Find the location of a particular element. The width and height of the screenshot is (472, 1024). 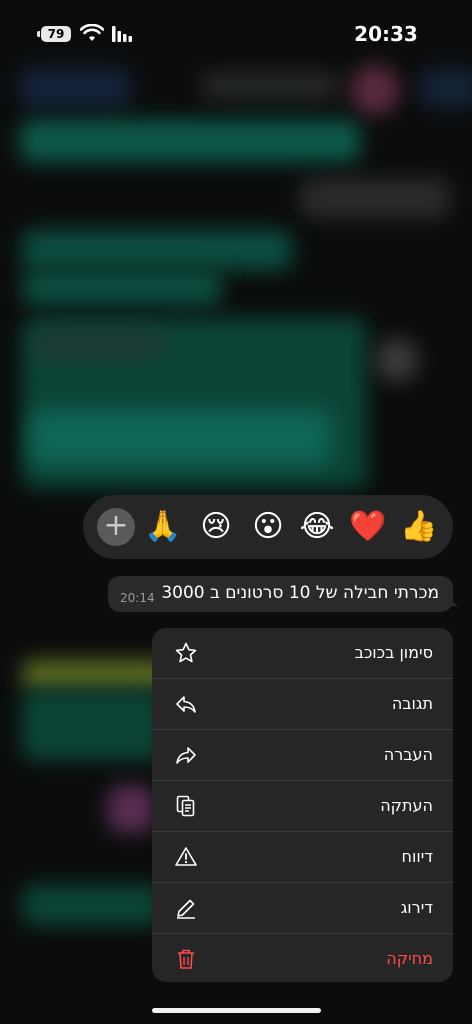

reaction-bar: + 🙏 😢 😮 😂 ❤️ 👍 is located at coordinates (268, 527).